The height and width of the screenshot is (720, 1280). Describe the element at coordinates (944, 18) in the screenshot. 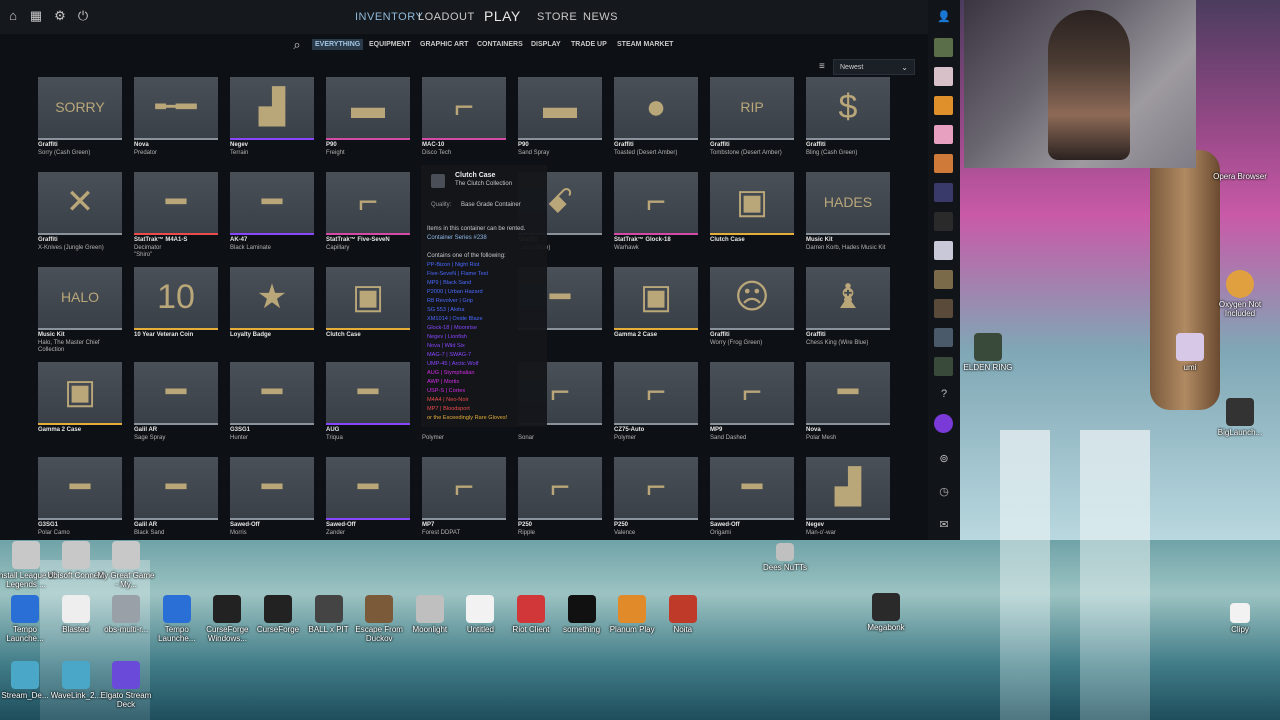

I see `friends-icon: 👤` at that location.